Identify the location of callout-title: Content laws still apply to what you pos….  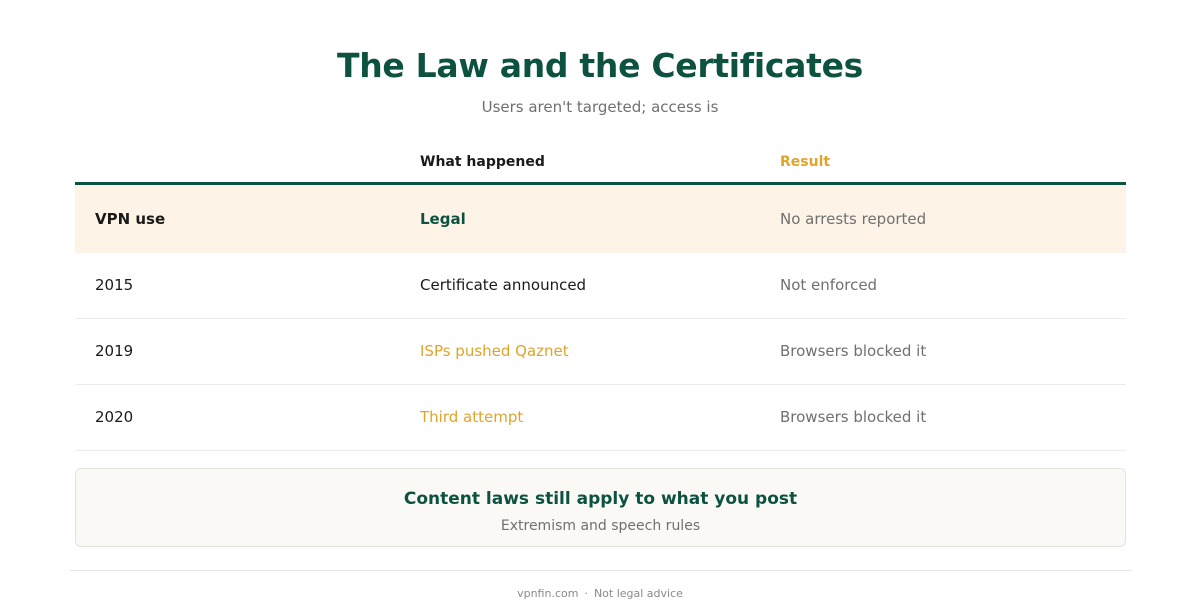
(600, 499).